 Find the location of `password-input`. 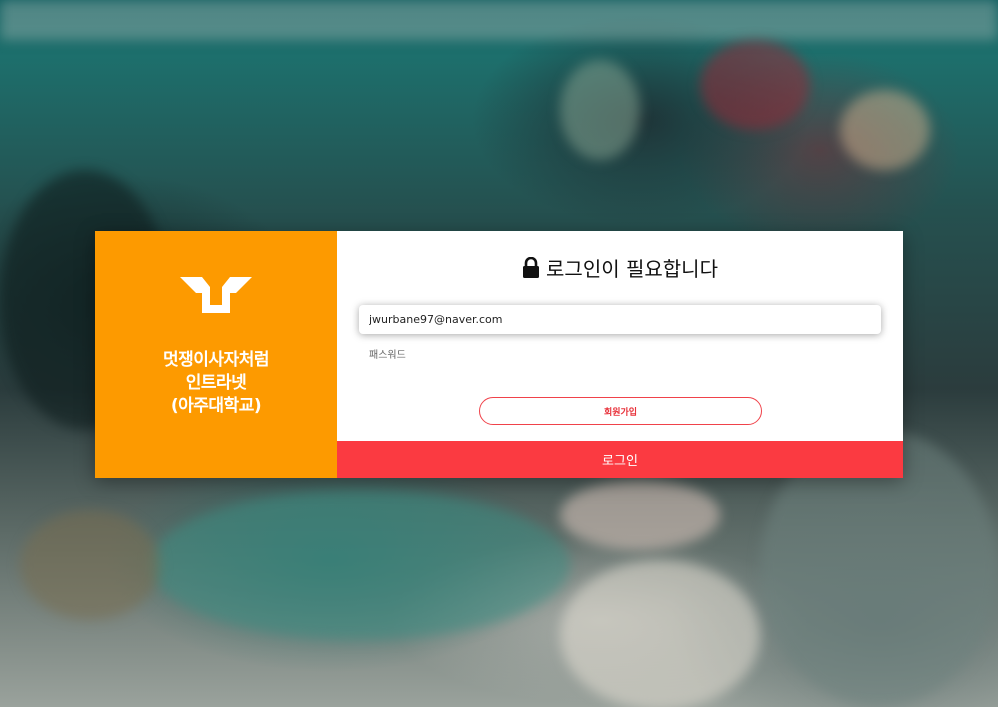

password-input is located at coordinates (620, 355).